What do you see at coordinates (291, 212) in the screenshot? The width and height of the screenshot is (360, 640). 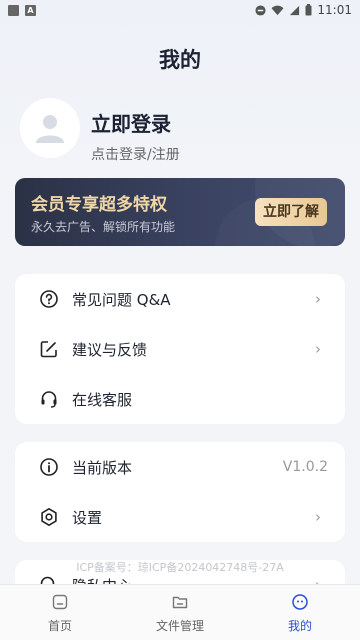 I see `vip-learn-more-button: 立即了解` at bounding box center [291, 212].